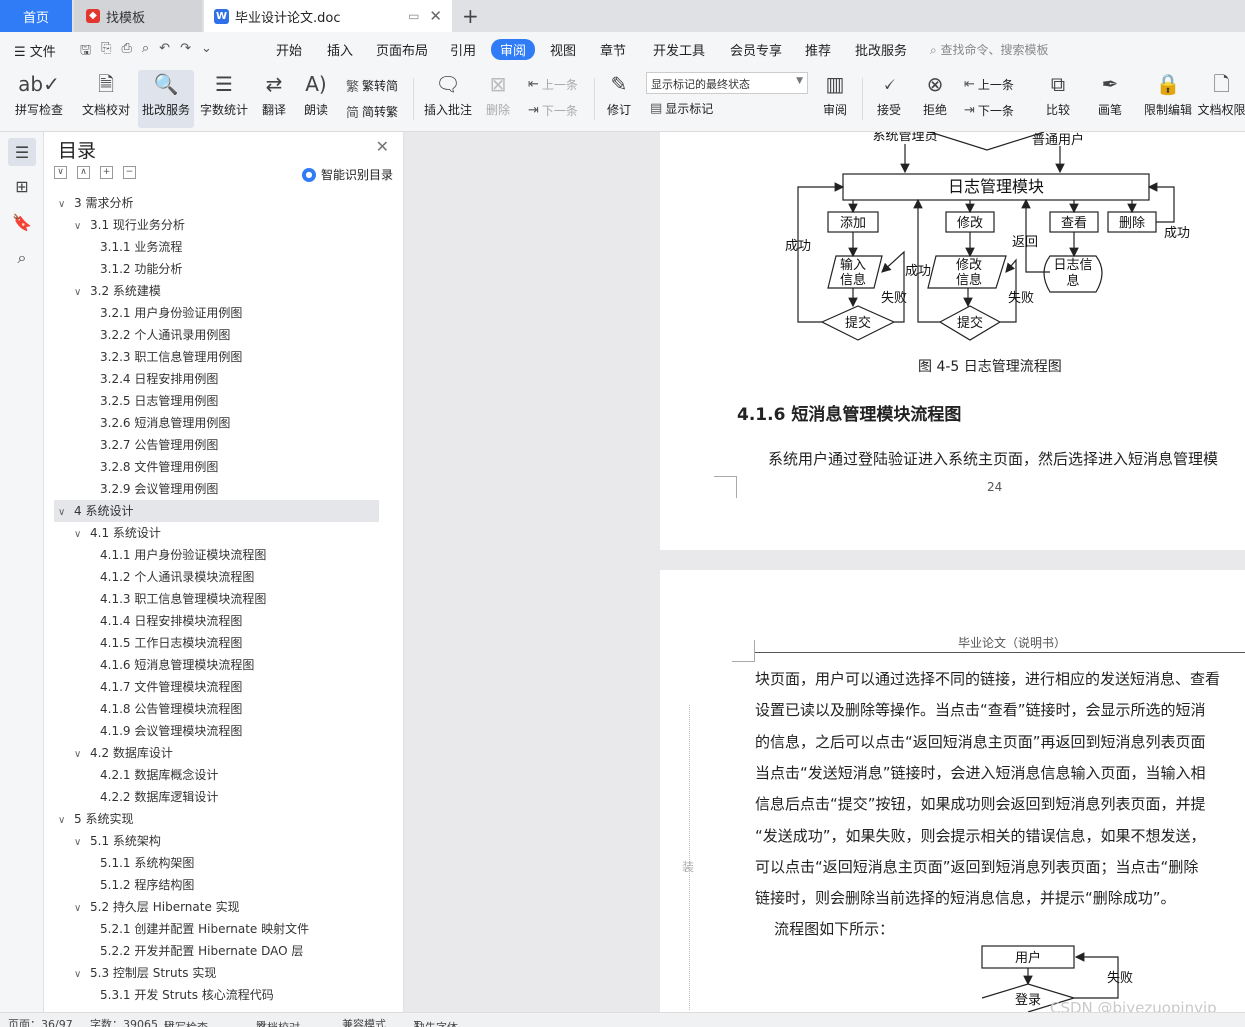 The width and height of the screenshot is (1245, 1027). Describe the element at coordinates (372, 111) in the screenshot. I see `to-simplified-button: 简简转繁` at that location.